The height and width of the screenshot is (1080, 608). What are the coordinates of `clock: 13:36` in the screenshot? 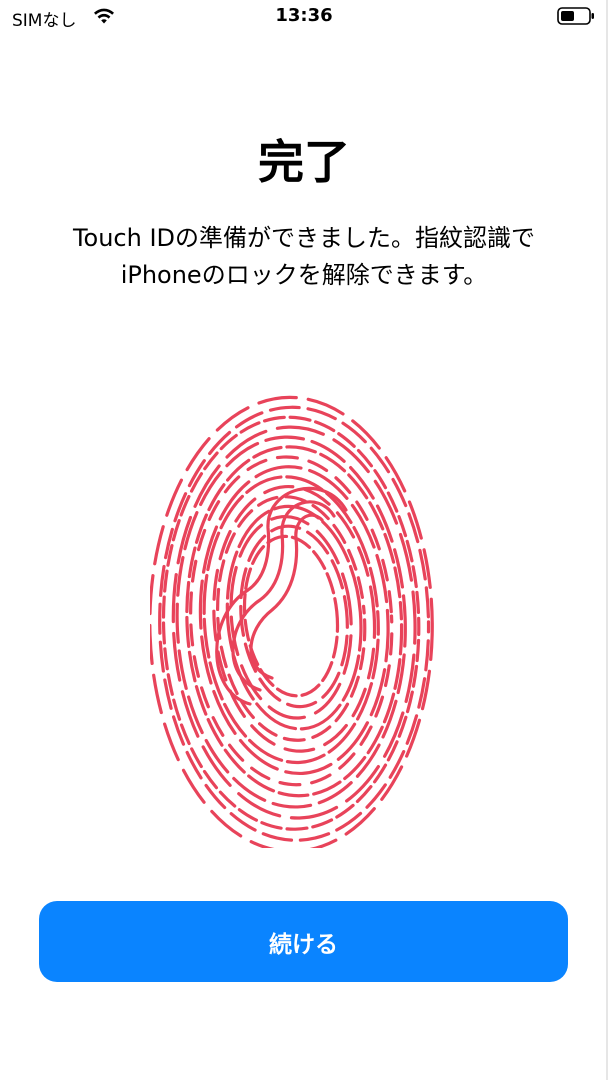 It's located at (304, 15).